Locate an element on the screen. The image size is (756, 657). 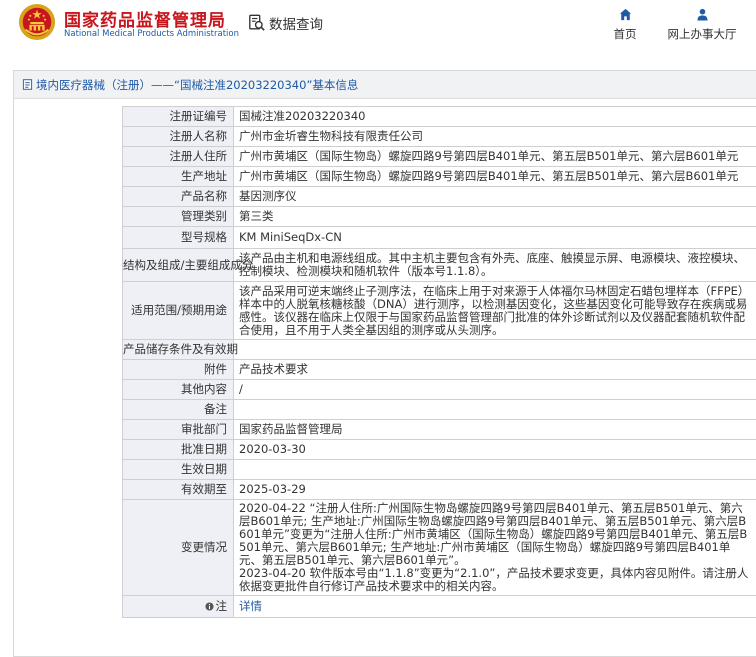
info-row: 型号规格 KM MiniSeqDx-CN is located at coordinates (439, 237).